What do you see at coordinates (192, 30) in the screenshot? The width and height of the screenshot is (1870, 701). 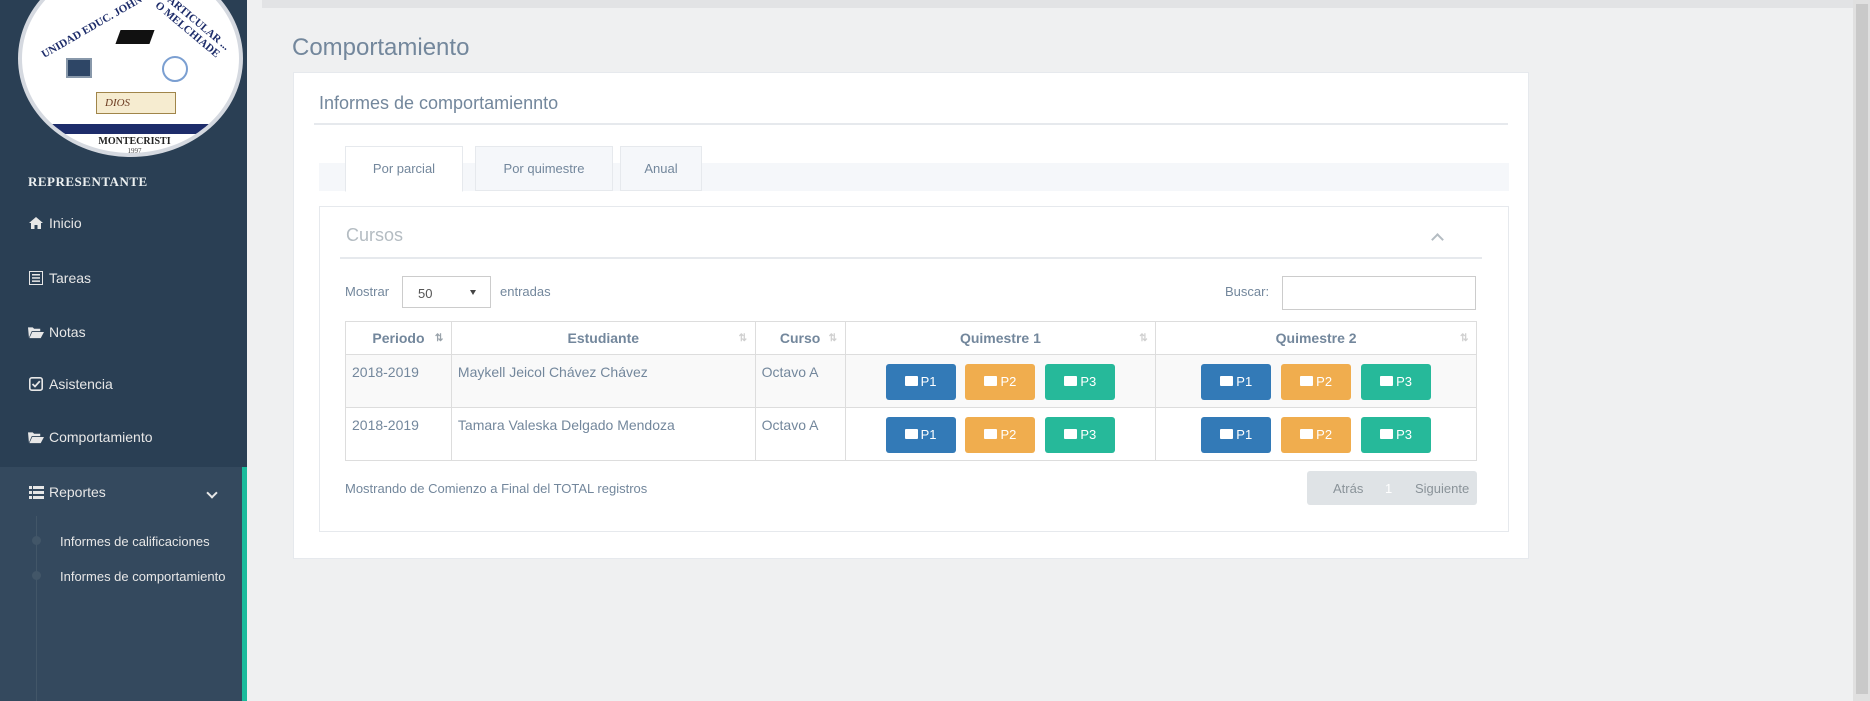 I see `logo-ring-text-right: PARTICULAR ... O MELCHIADE` at bounding box center [192, 30].